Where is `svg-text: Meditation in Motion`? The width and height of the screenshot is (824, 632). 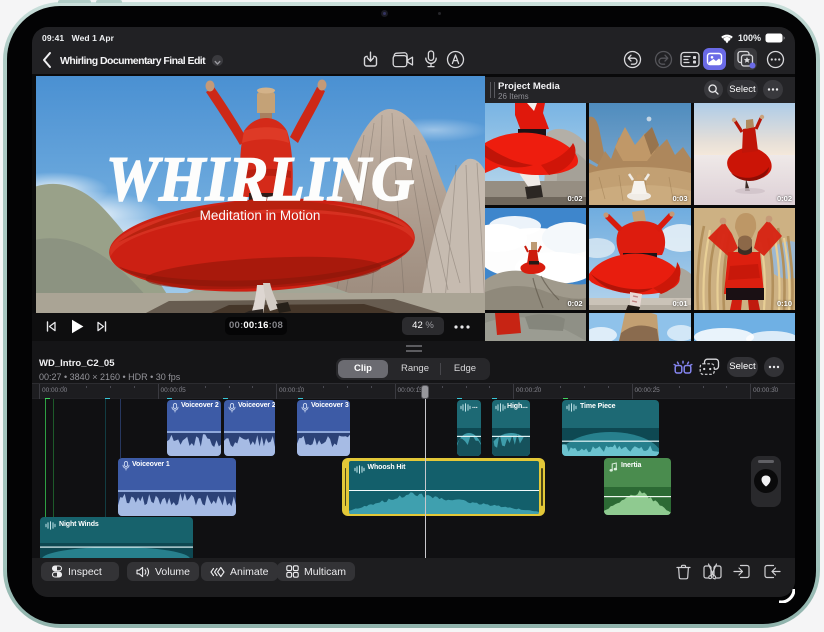
svg-text: Meditation in Motion is located at coordinates (260, 215).